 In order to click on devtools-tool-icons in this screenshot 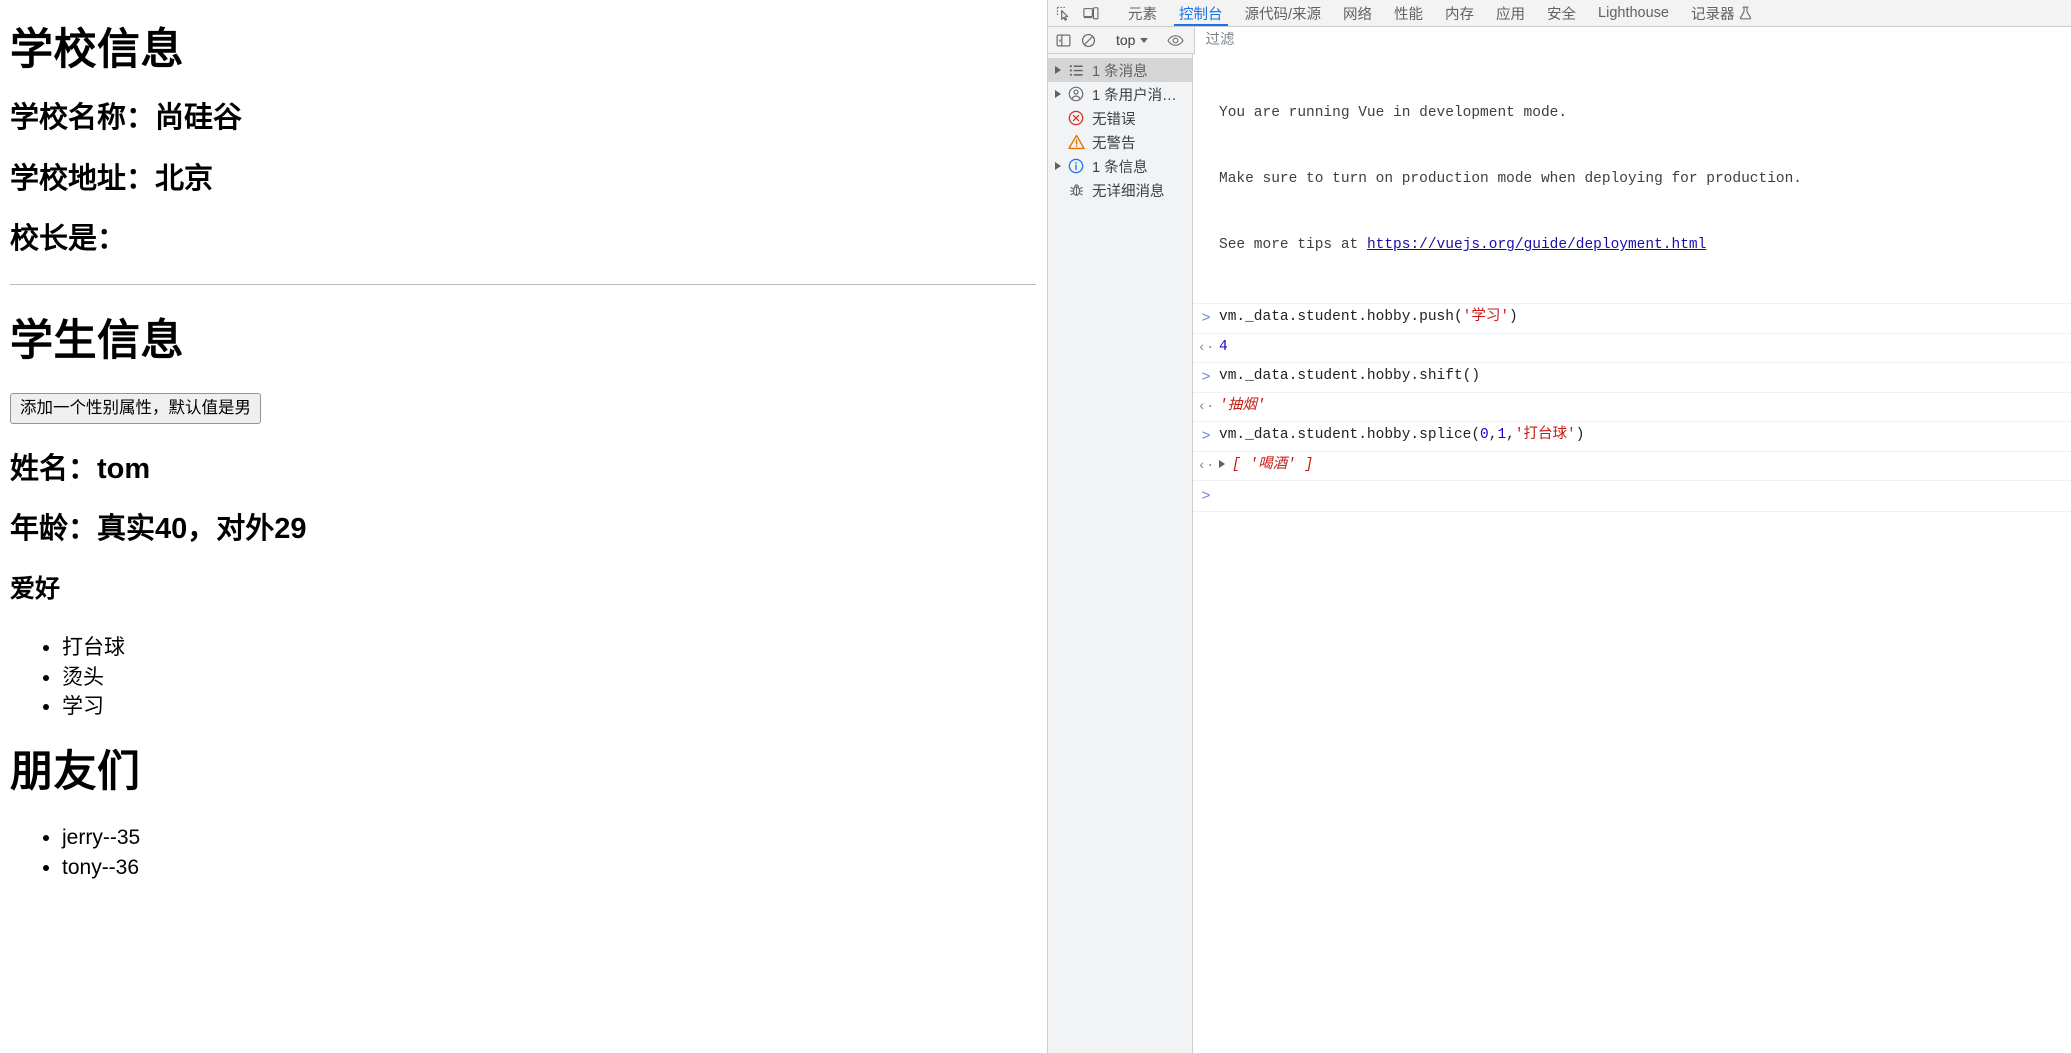, I will do `click(1082, 13)`.